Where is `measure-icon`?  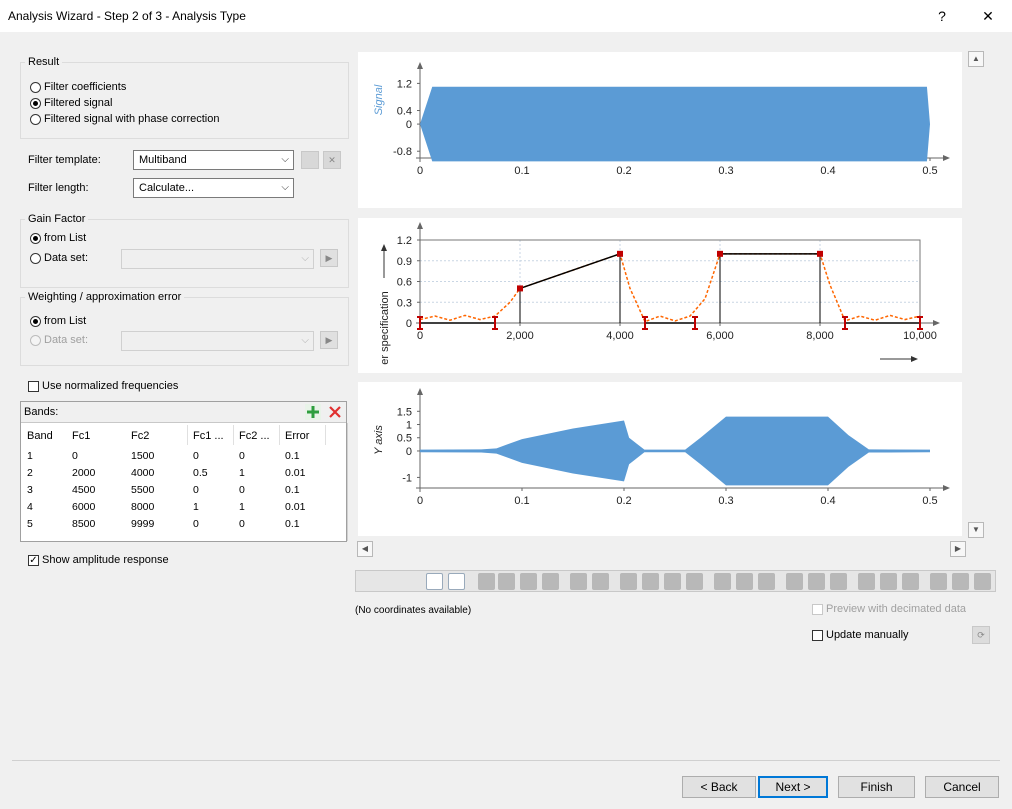
measure-icon is located at coordinates (628, 581).